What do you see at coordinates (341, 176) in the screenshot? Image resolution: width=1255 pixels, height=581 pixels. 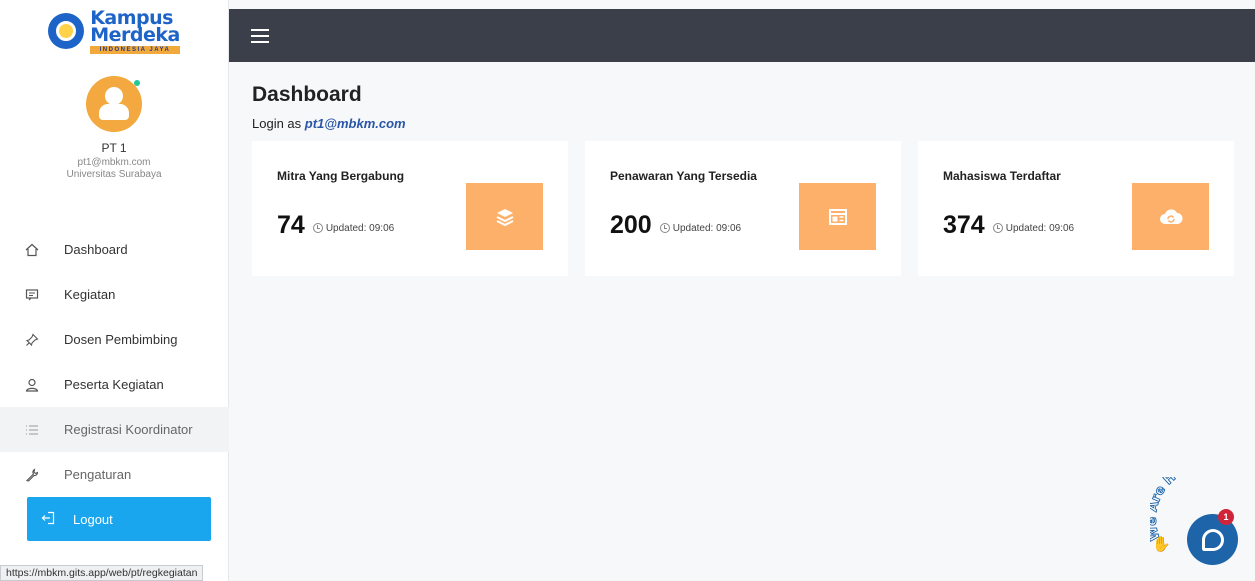 I see `card-title: Mitra Yang Bergabung` at bounding box center [341, 176].